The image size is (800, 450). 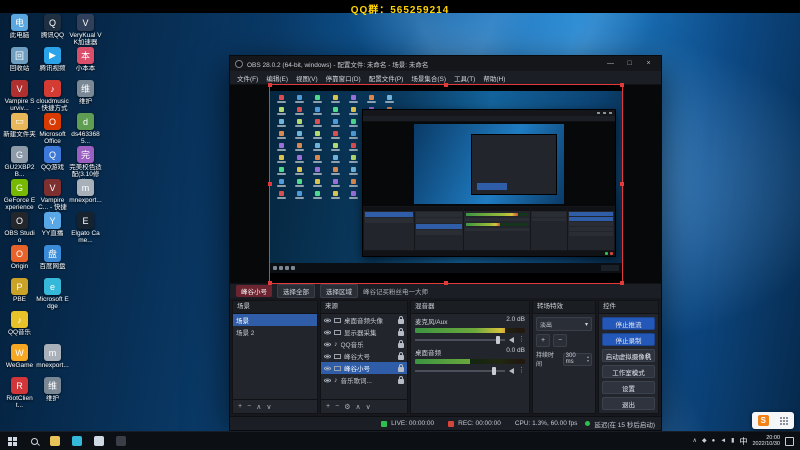 I want to click on desktop-icon: ♪ QQ音乐, so click(x=19, y=323).